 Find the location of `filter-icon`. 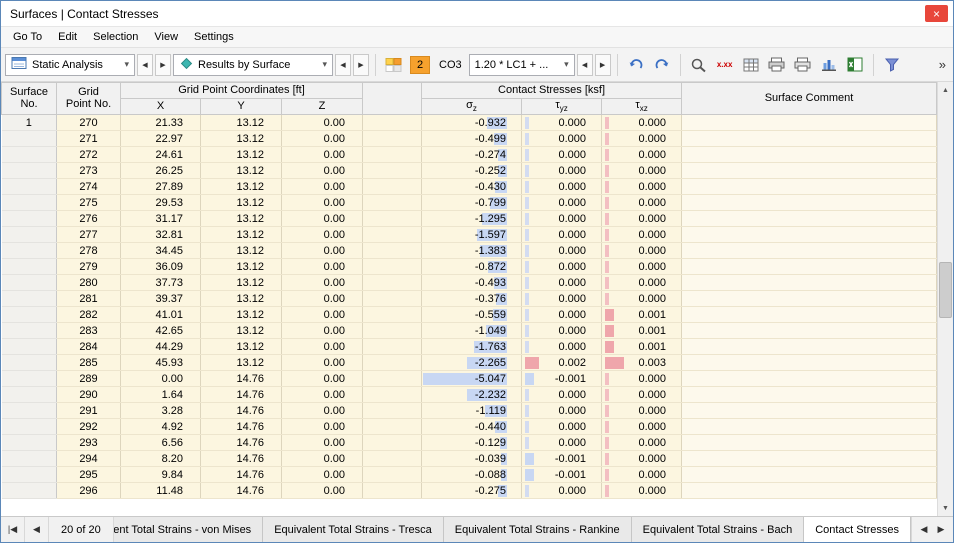

filter-icon is located at coordinates (892, 65).